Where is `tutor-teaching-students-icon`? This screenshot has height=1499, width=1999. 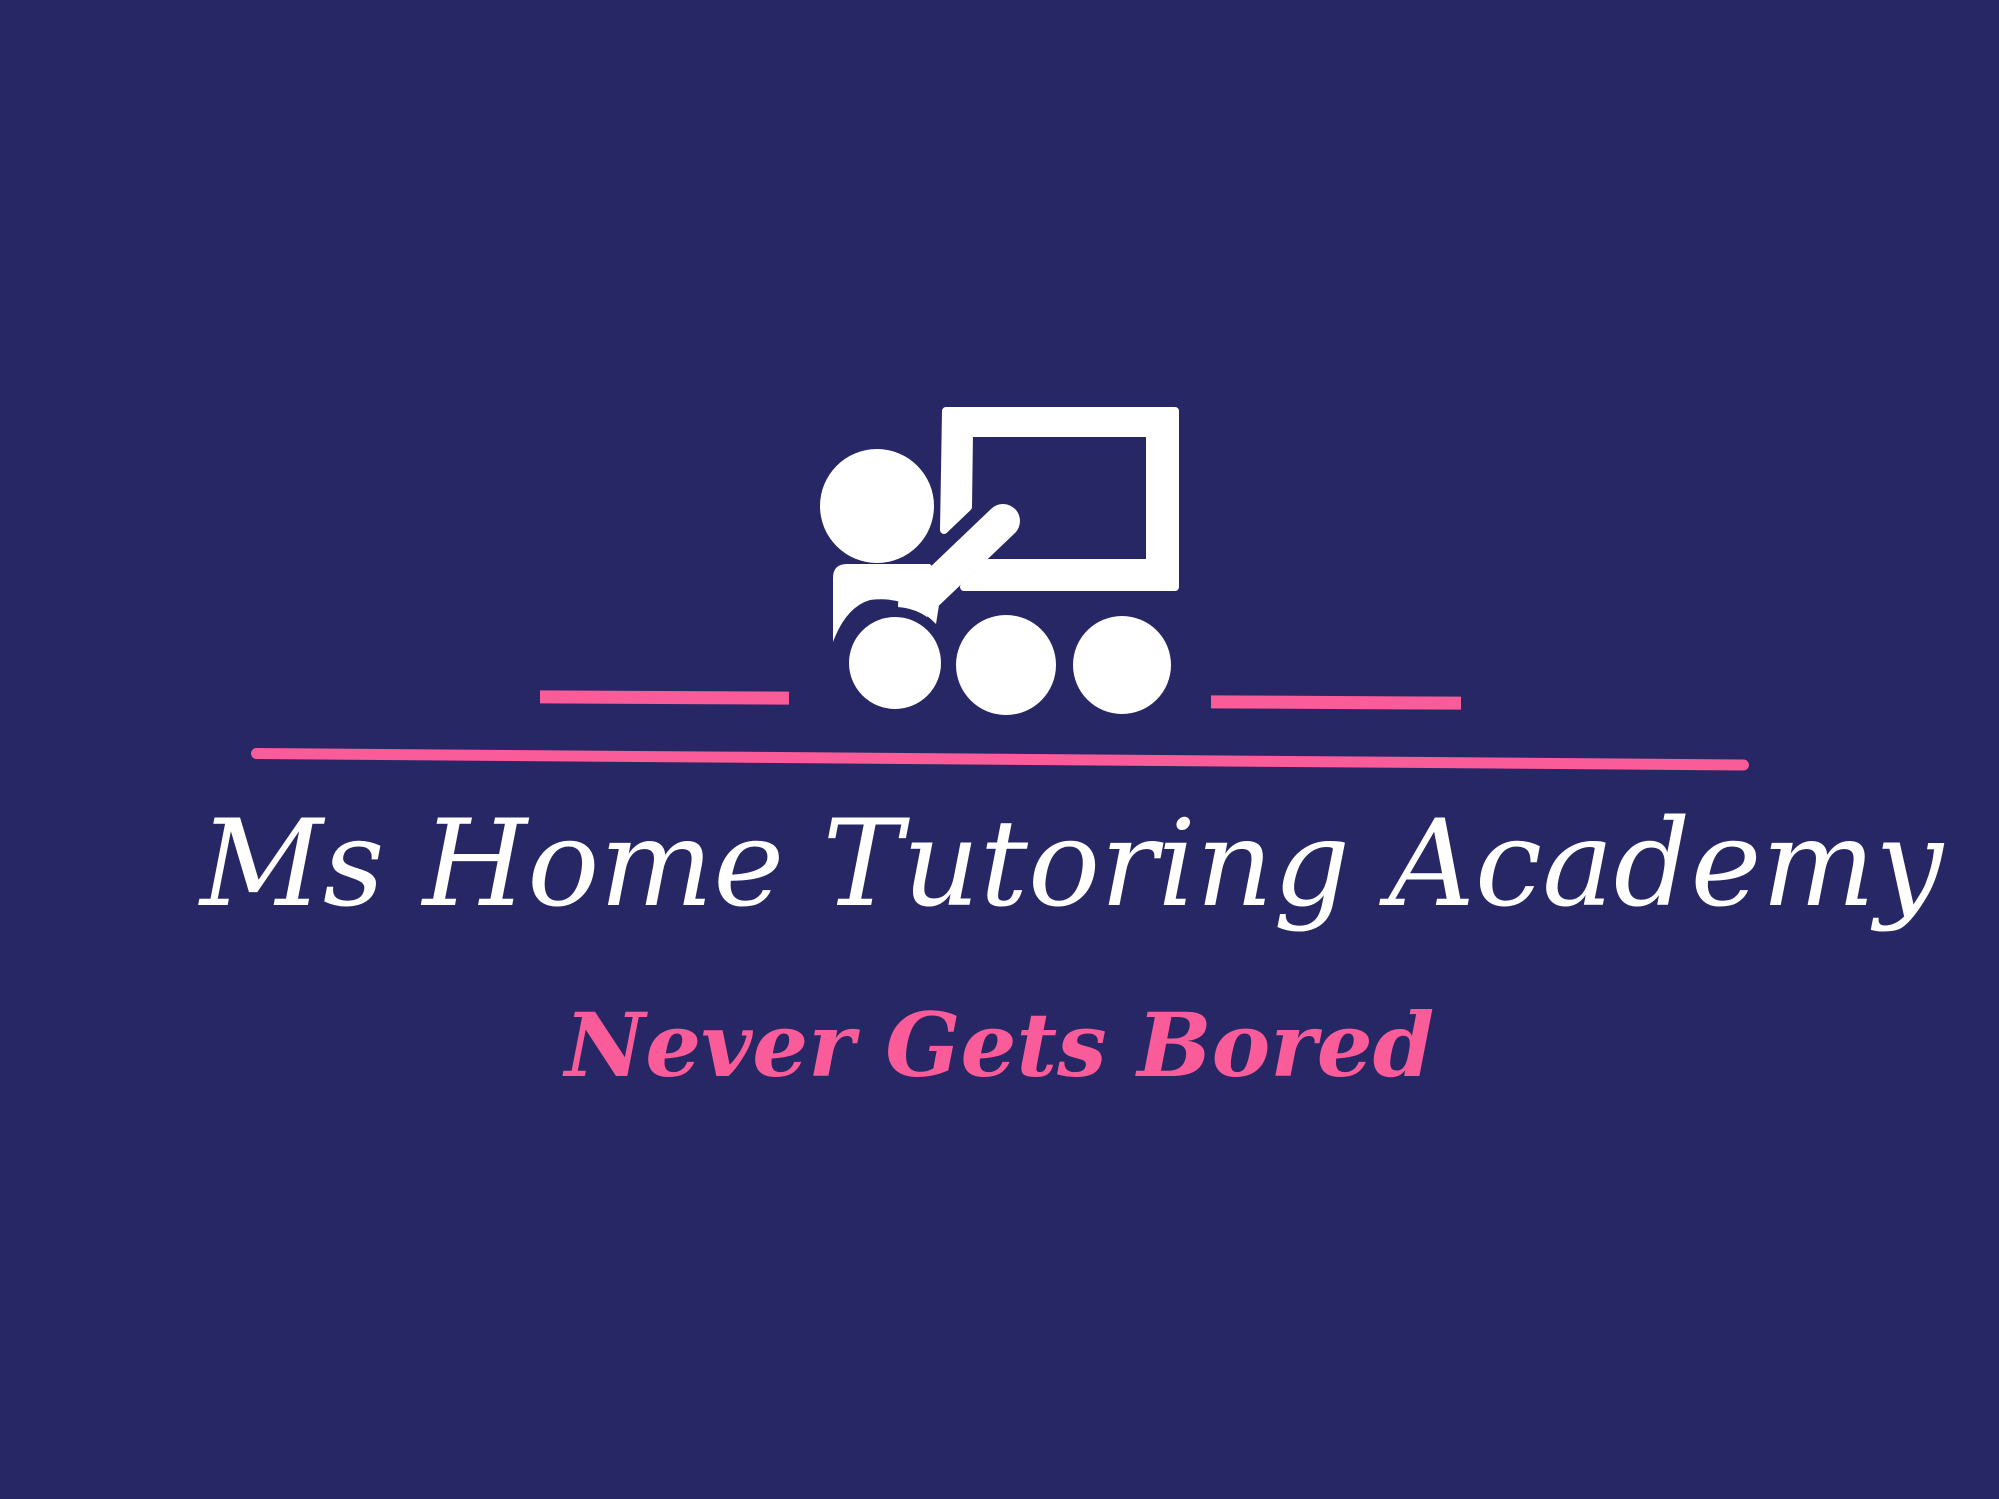 tutor-teaching-students-icon is located at coordinates (999, 561).